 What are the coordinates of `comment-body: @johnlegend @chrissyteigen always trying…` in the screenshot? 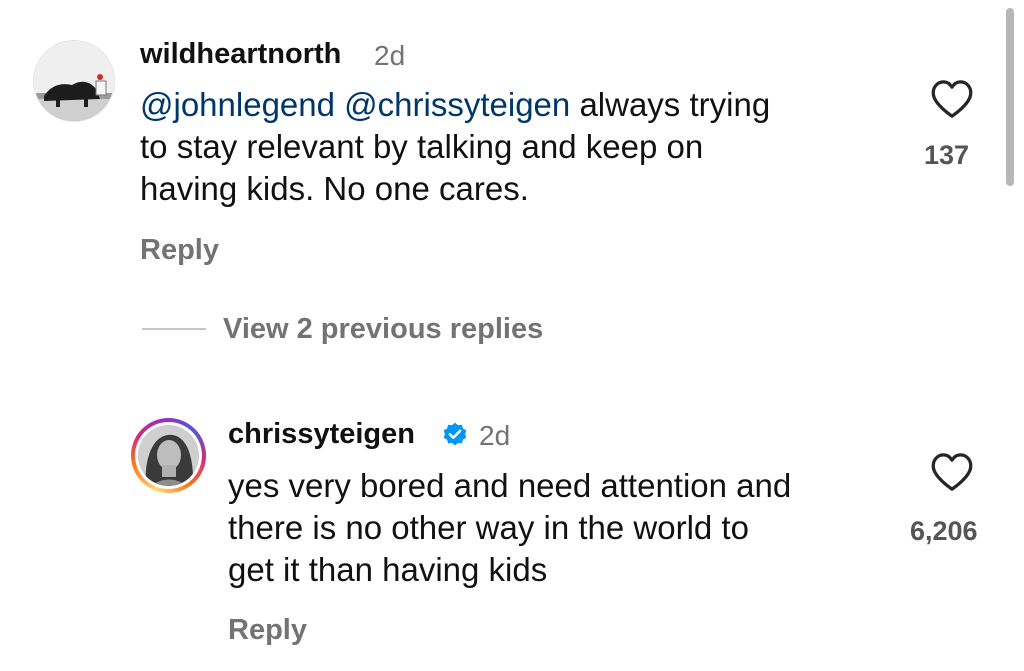 It's located at (510, 147).